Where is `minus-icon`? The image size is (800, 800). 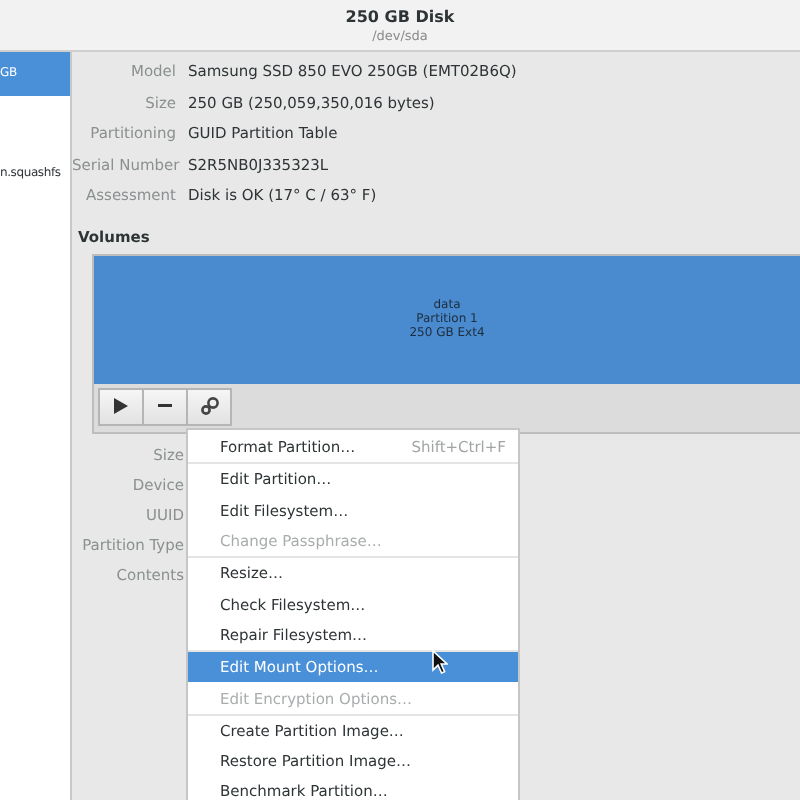 minus-icon is located at coordinates (165, 406).